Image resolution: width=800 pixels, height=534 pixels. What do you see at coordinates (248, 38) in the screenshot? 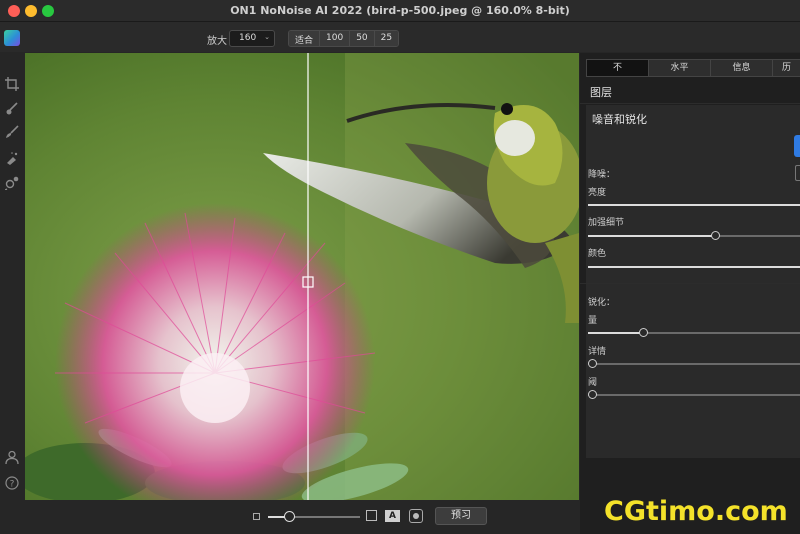
I see `zoom-value: 160` at bounding box center [248, 38].